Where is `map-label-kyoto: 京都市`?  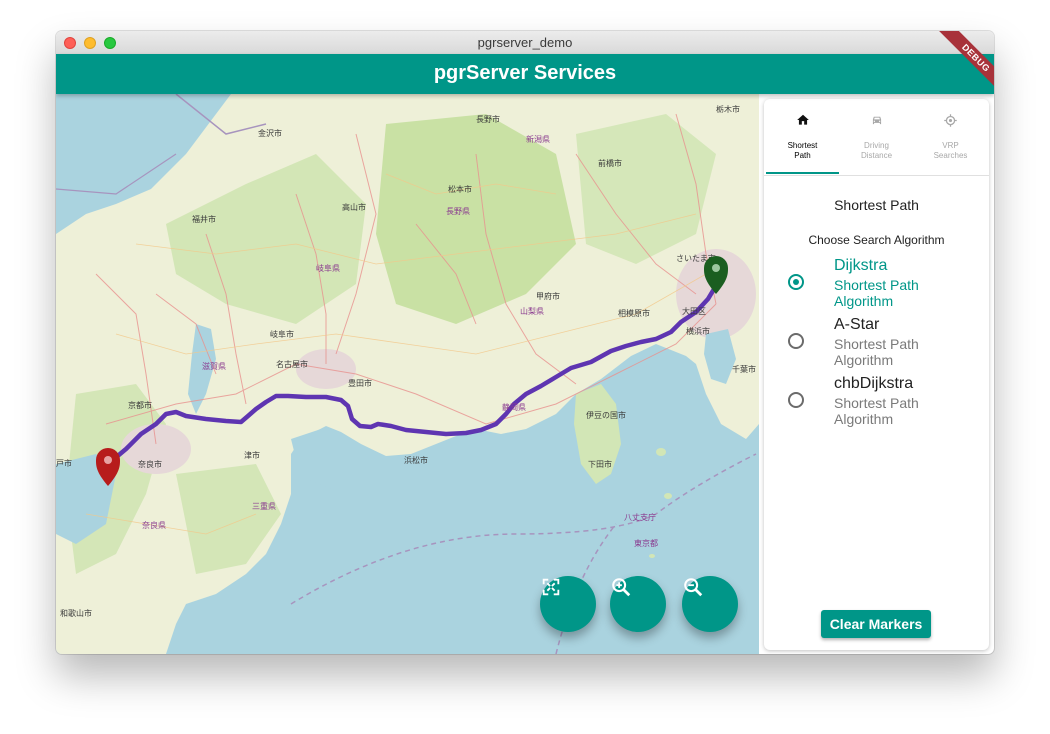 map-label-kyoto: 京都市 is located at coordinates (140, 405).